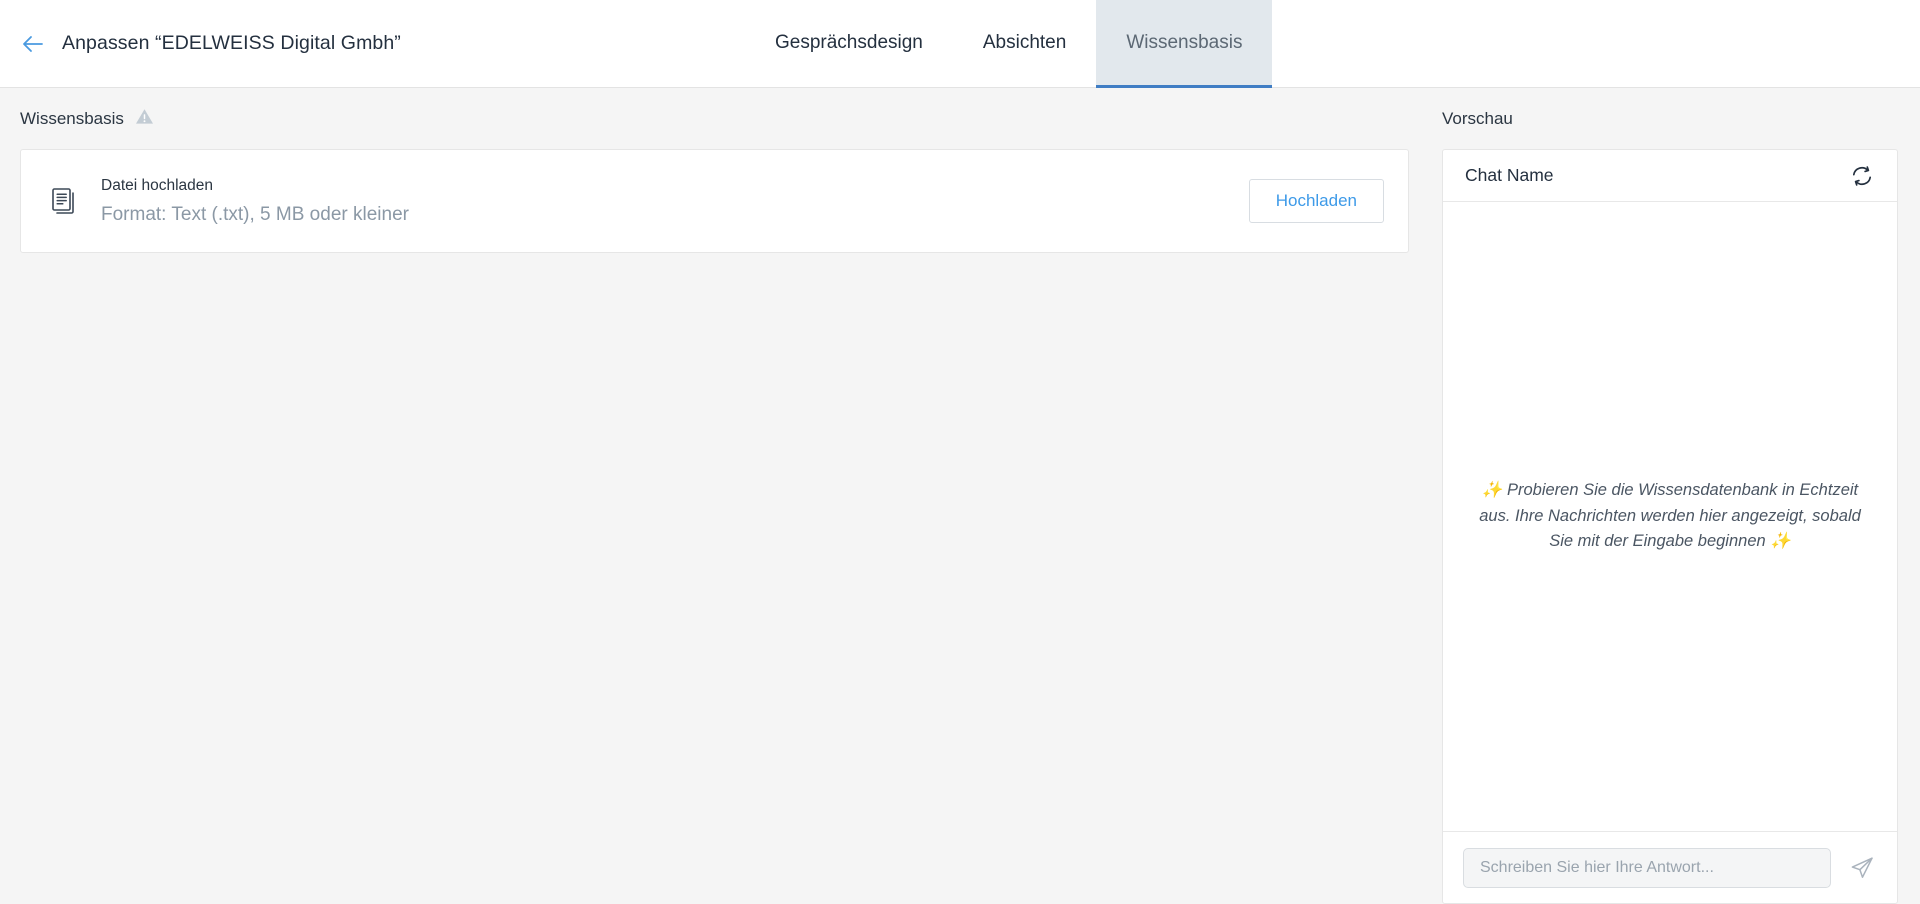 This screenshot has width=1920, height=904. I want to click on knowledge-base-section-header: Wissensbasis, so click(720, 119).